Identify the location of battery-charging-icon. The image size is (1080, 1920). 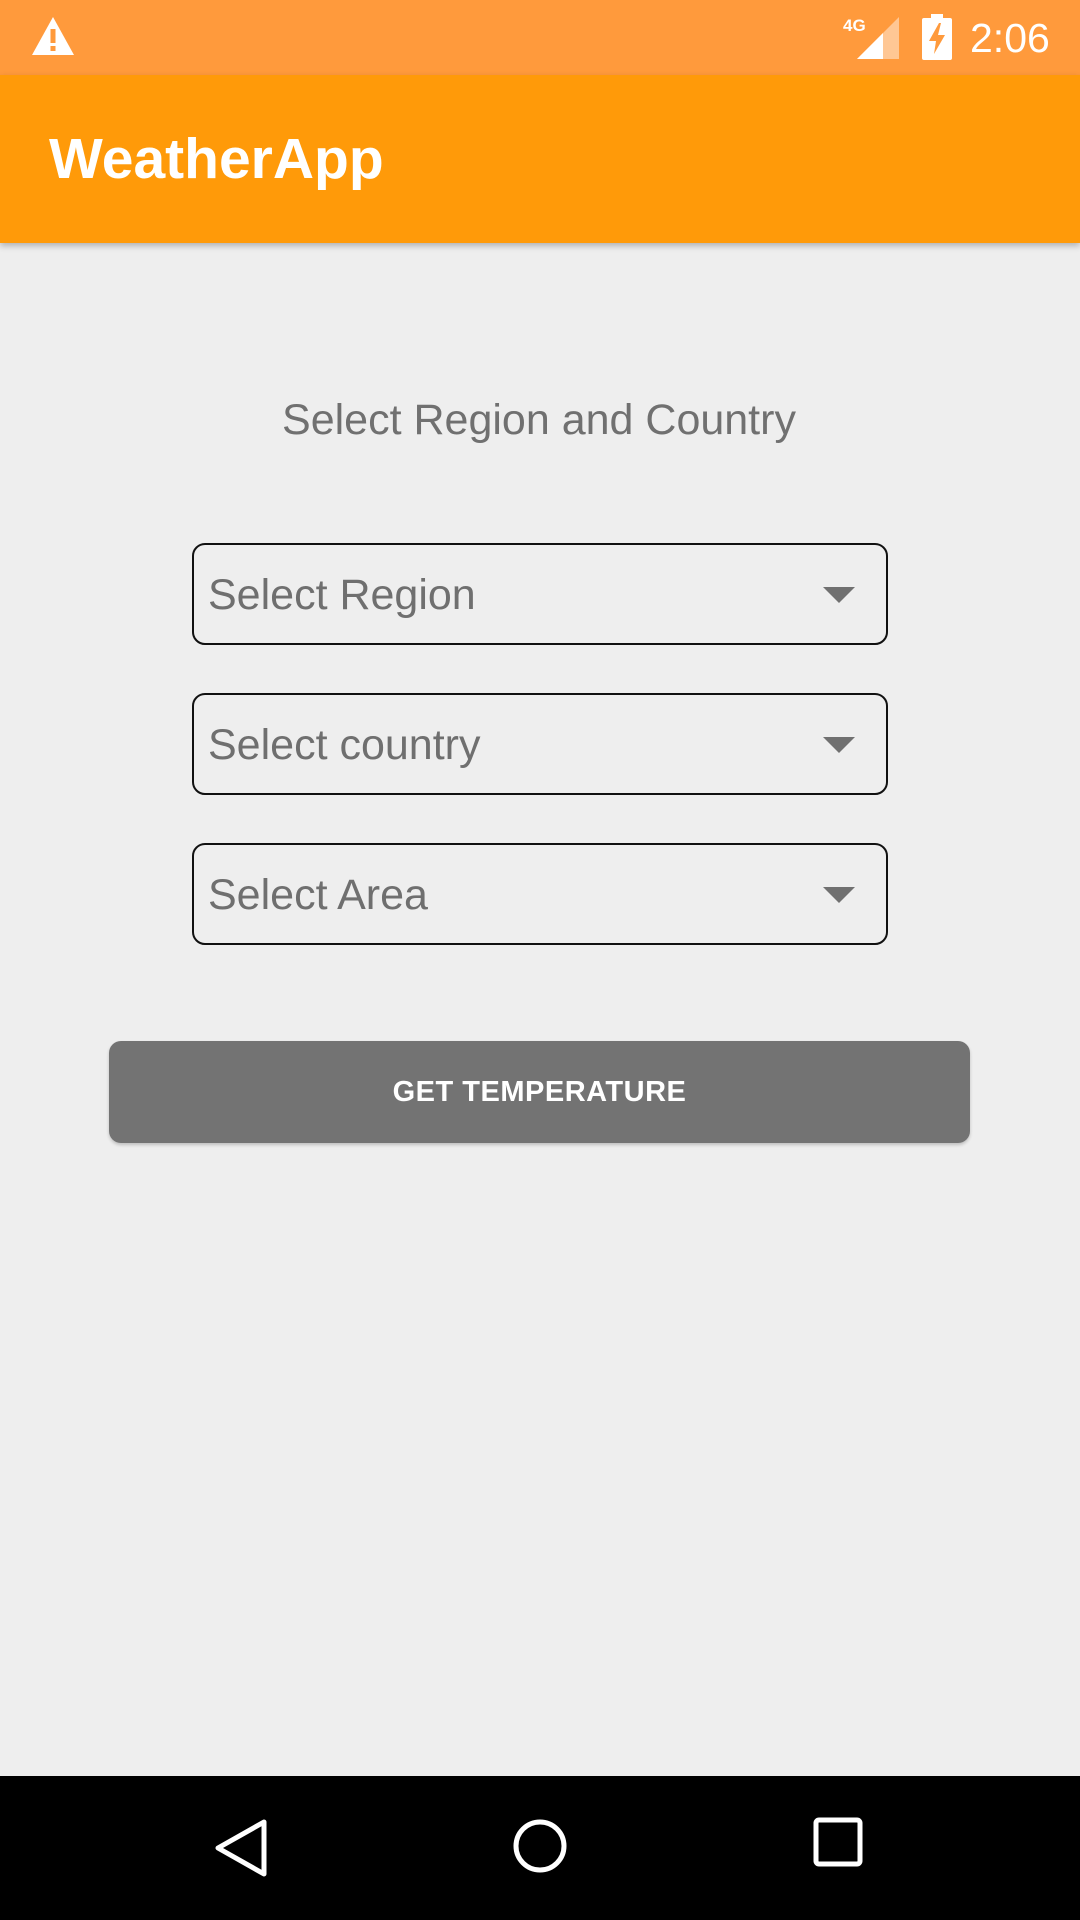
(937, 37).